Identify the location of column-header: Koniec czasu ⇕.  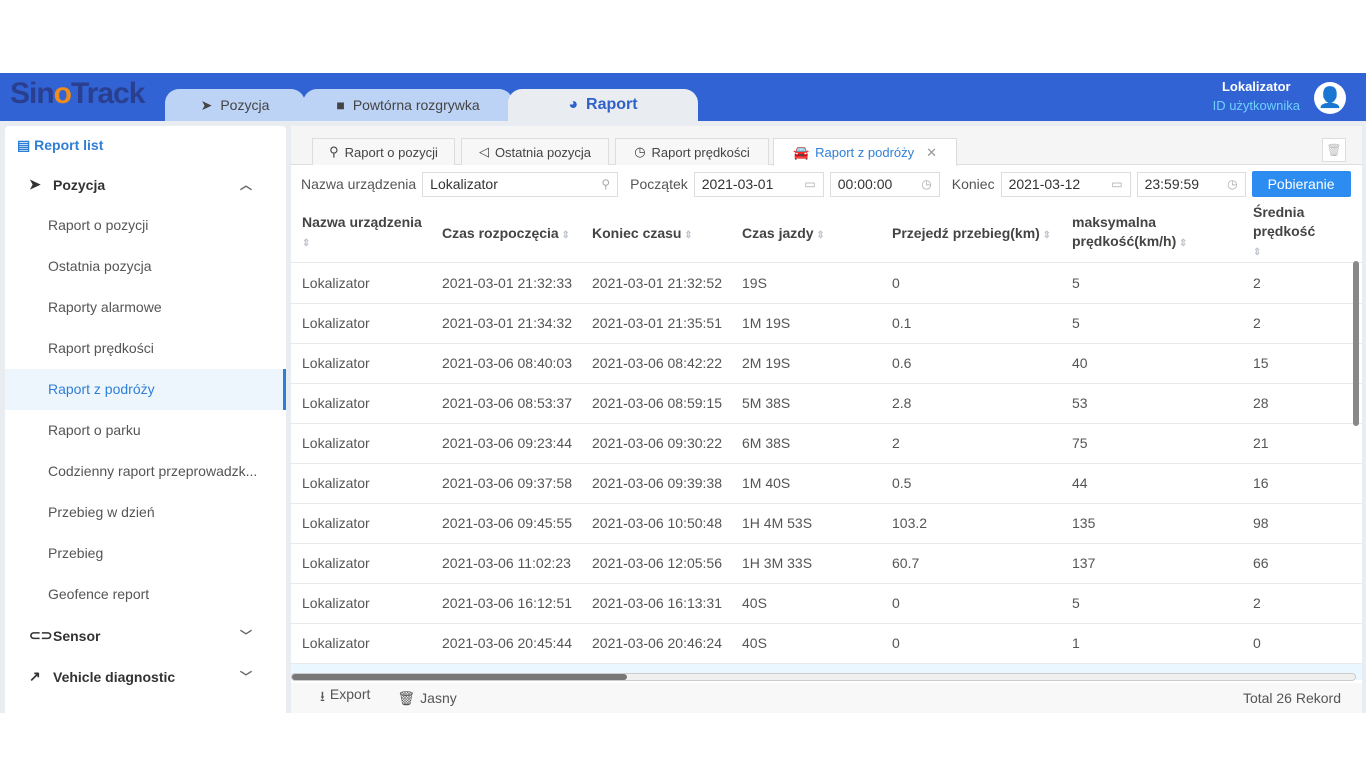
(656, 233).